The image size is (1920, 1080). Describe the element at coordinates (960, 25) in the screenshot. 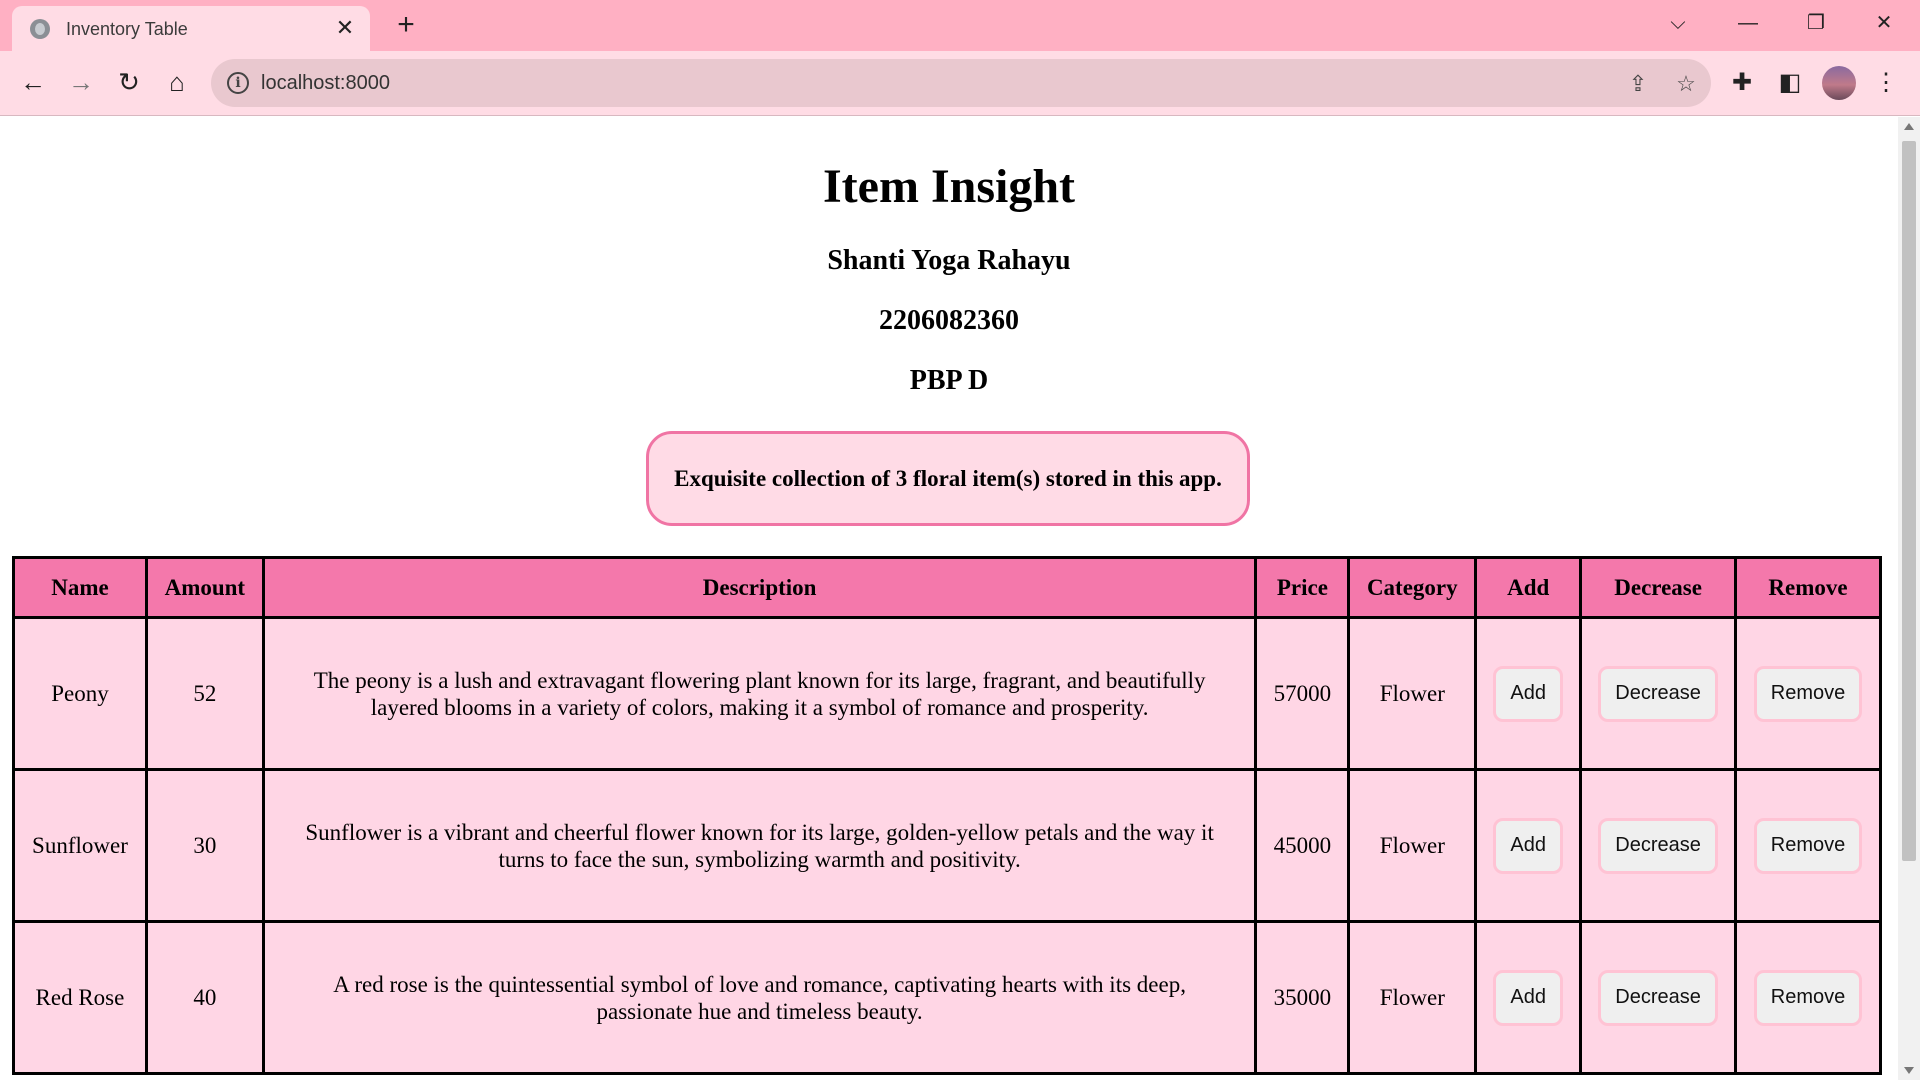

I see `tab-strip: Inventory Table ✕ + ⌵ — ❐ ✕` at that location.